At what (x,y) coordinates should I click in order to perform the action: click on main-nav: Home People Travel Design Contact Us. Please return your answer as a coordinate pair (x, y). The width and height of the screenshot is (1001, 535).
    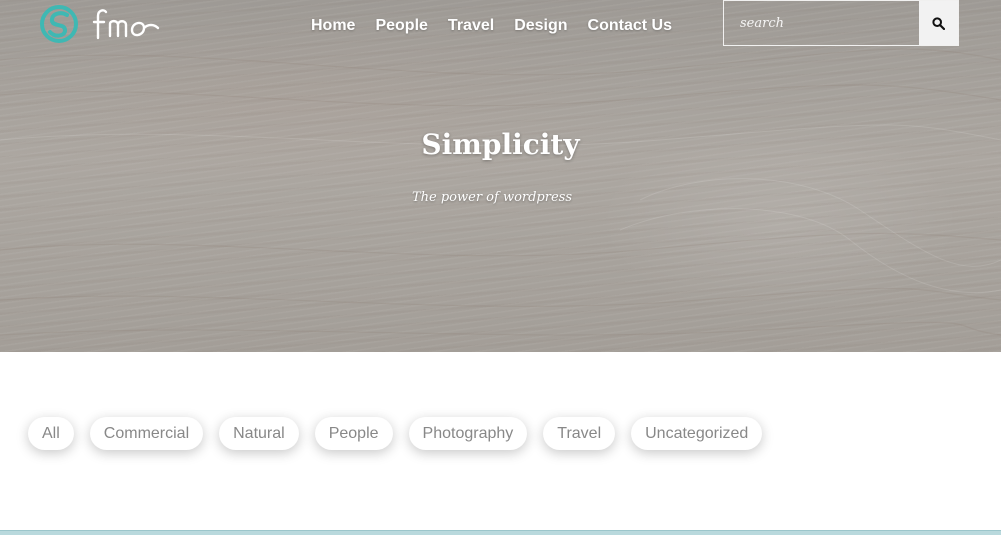
    Looking at the image, I should click on (491, 26).